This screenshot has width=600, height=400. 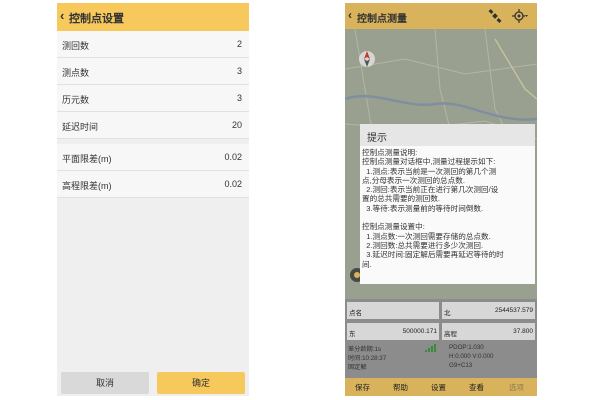 What do you see at coordinates (153, 98) in the screenshot?
I see `setting-row-epochs: 历元数 3` at bounding box center [153, 98].